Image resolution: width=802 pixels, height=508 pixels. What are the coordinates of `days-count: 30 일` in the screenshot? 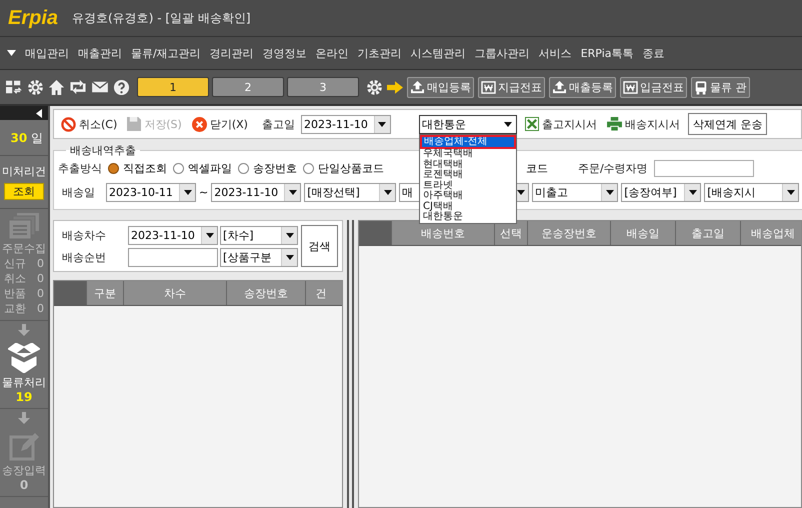 It's located at (27, 138).